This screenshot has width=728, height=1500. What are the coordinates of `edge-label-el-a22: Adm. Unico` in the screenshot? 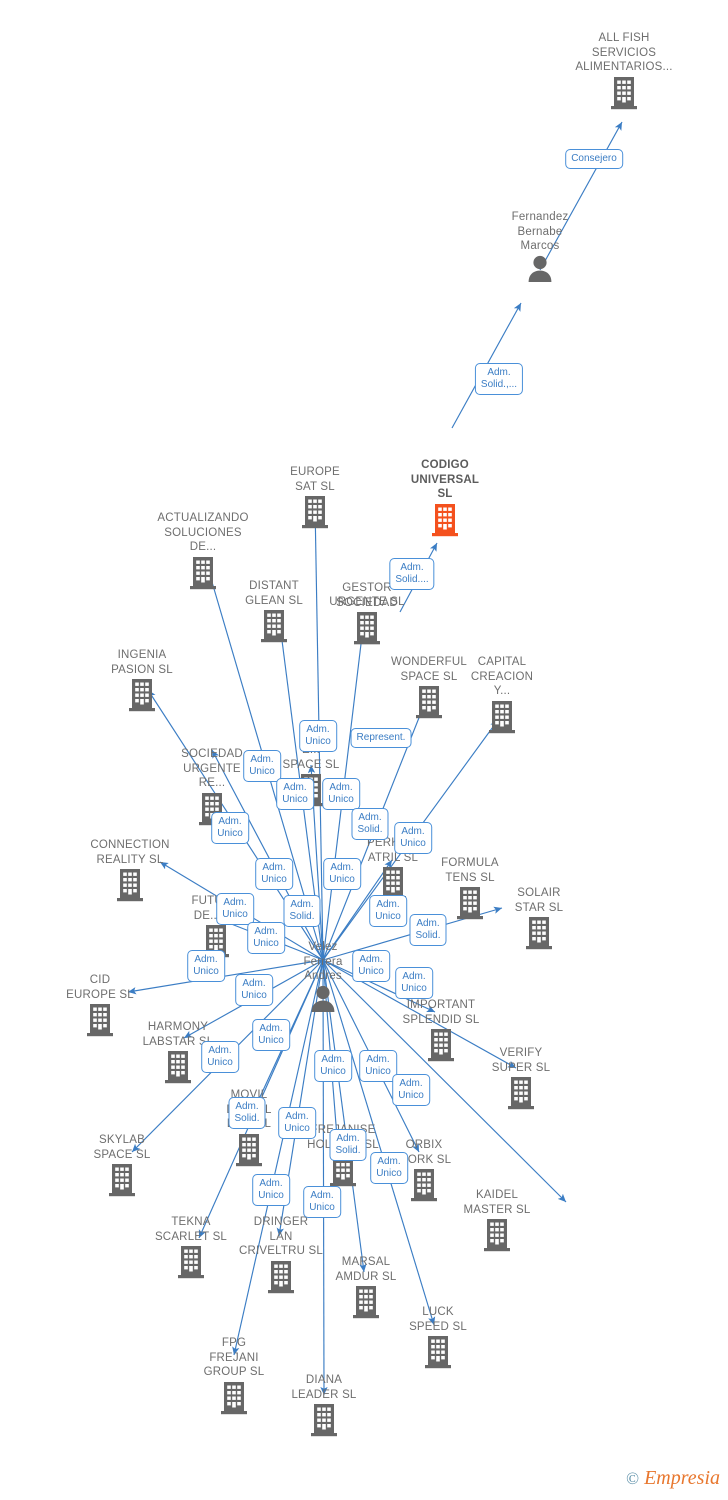 It's located at (389, 1168).